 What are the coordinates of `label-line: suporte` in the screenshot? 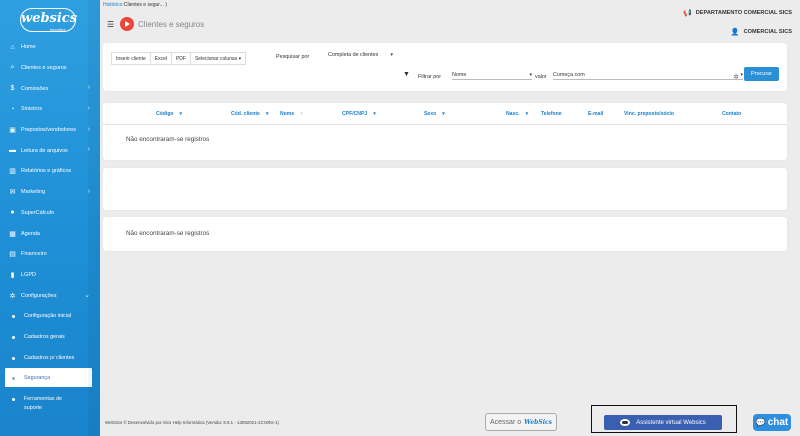 It's located at (33, 408).